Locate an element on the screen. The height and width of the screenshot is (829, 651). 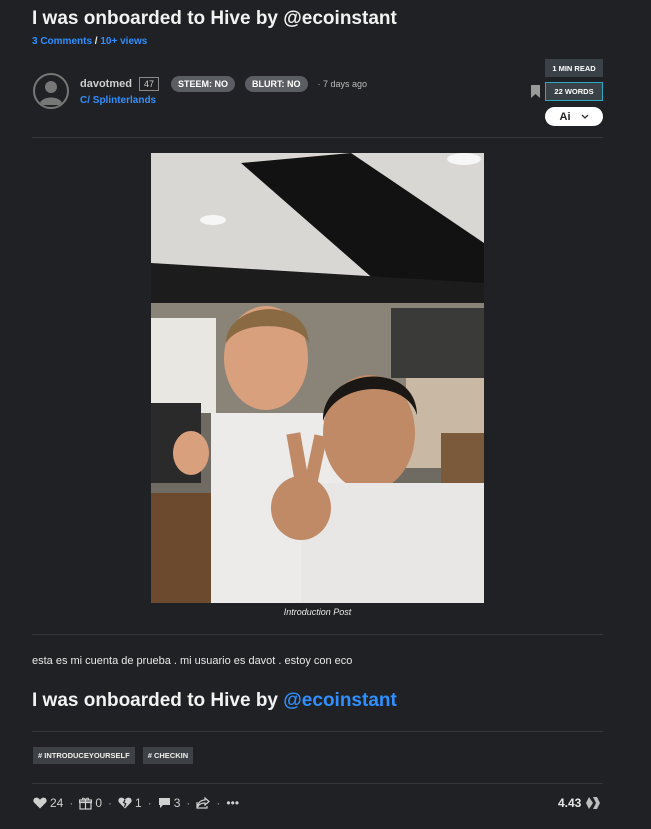
community-link: C/ Splinterlands is located at coordinates (118, 100).